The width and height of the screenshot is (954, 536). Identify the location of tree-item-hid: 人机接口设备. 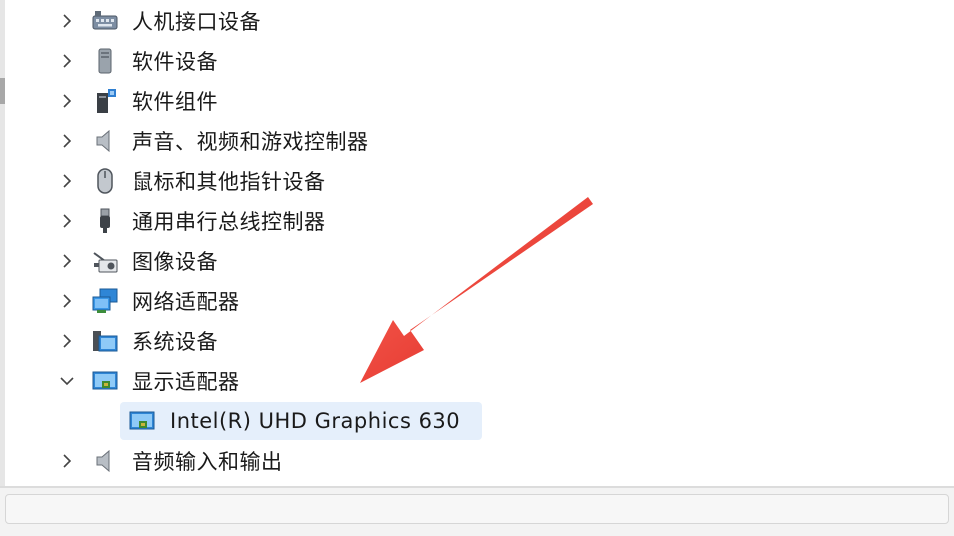
(477, 21).